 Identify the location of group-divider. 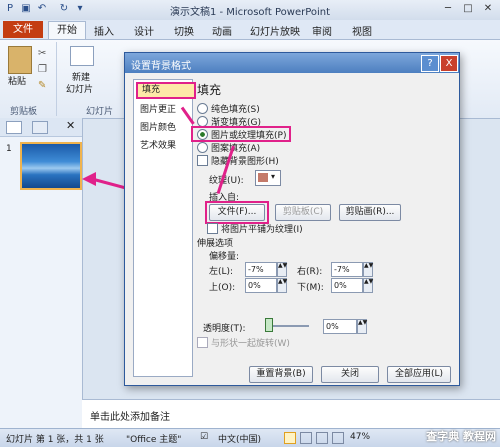
(56, 79).